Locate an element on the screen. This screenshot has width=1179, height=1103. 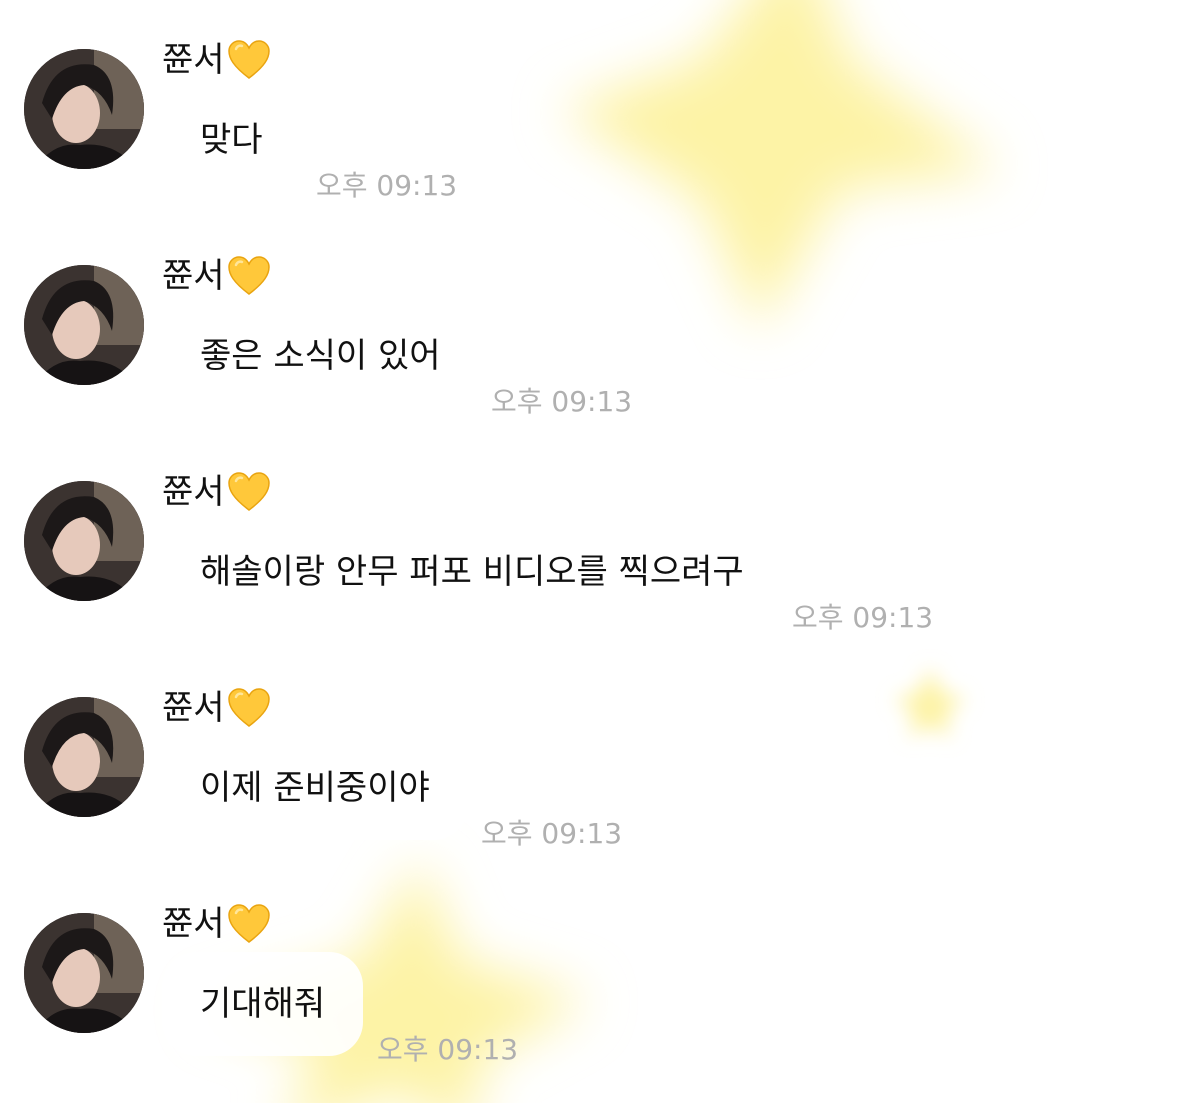
message-text: 이제 준비중이야 is located at coordinates (315, 788).